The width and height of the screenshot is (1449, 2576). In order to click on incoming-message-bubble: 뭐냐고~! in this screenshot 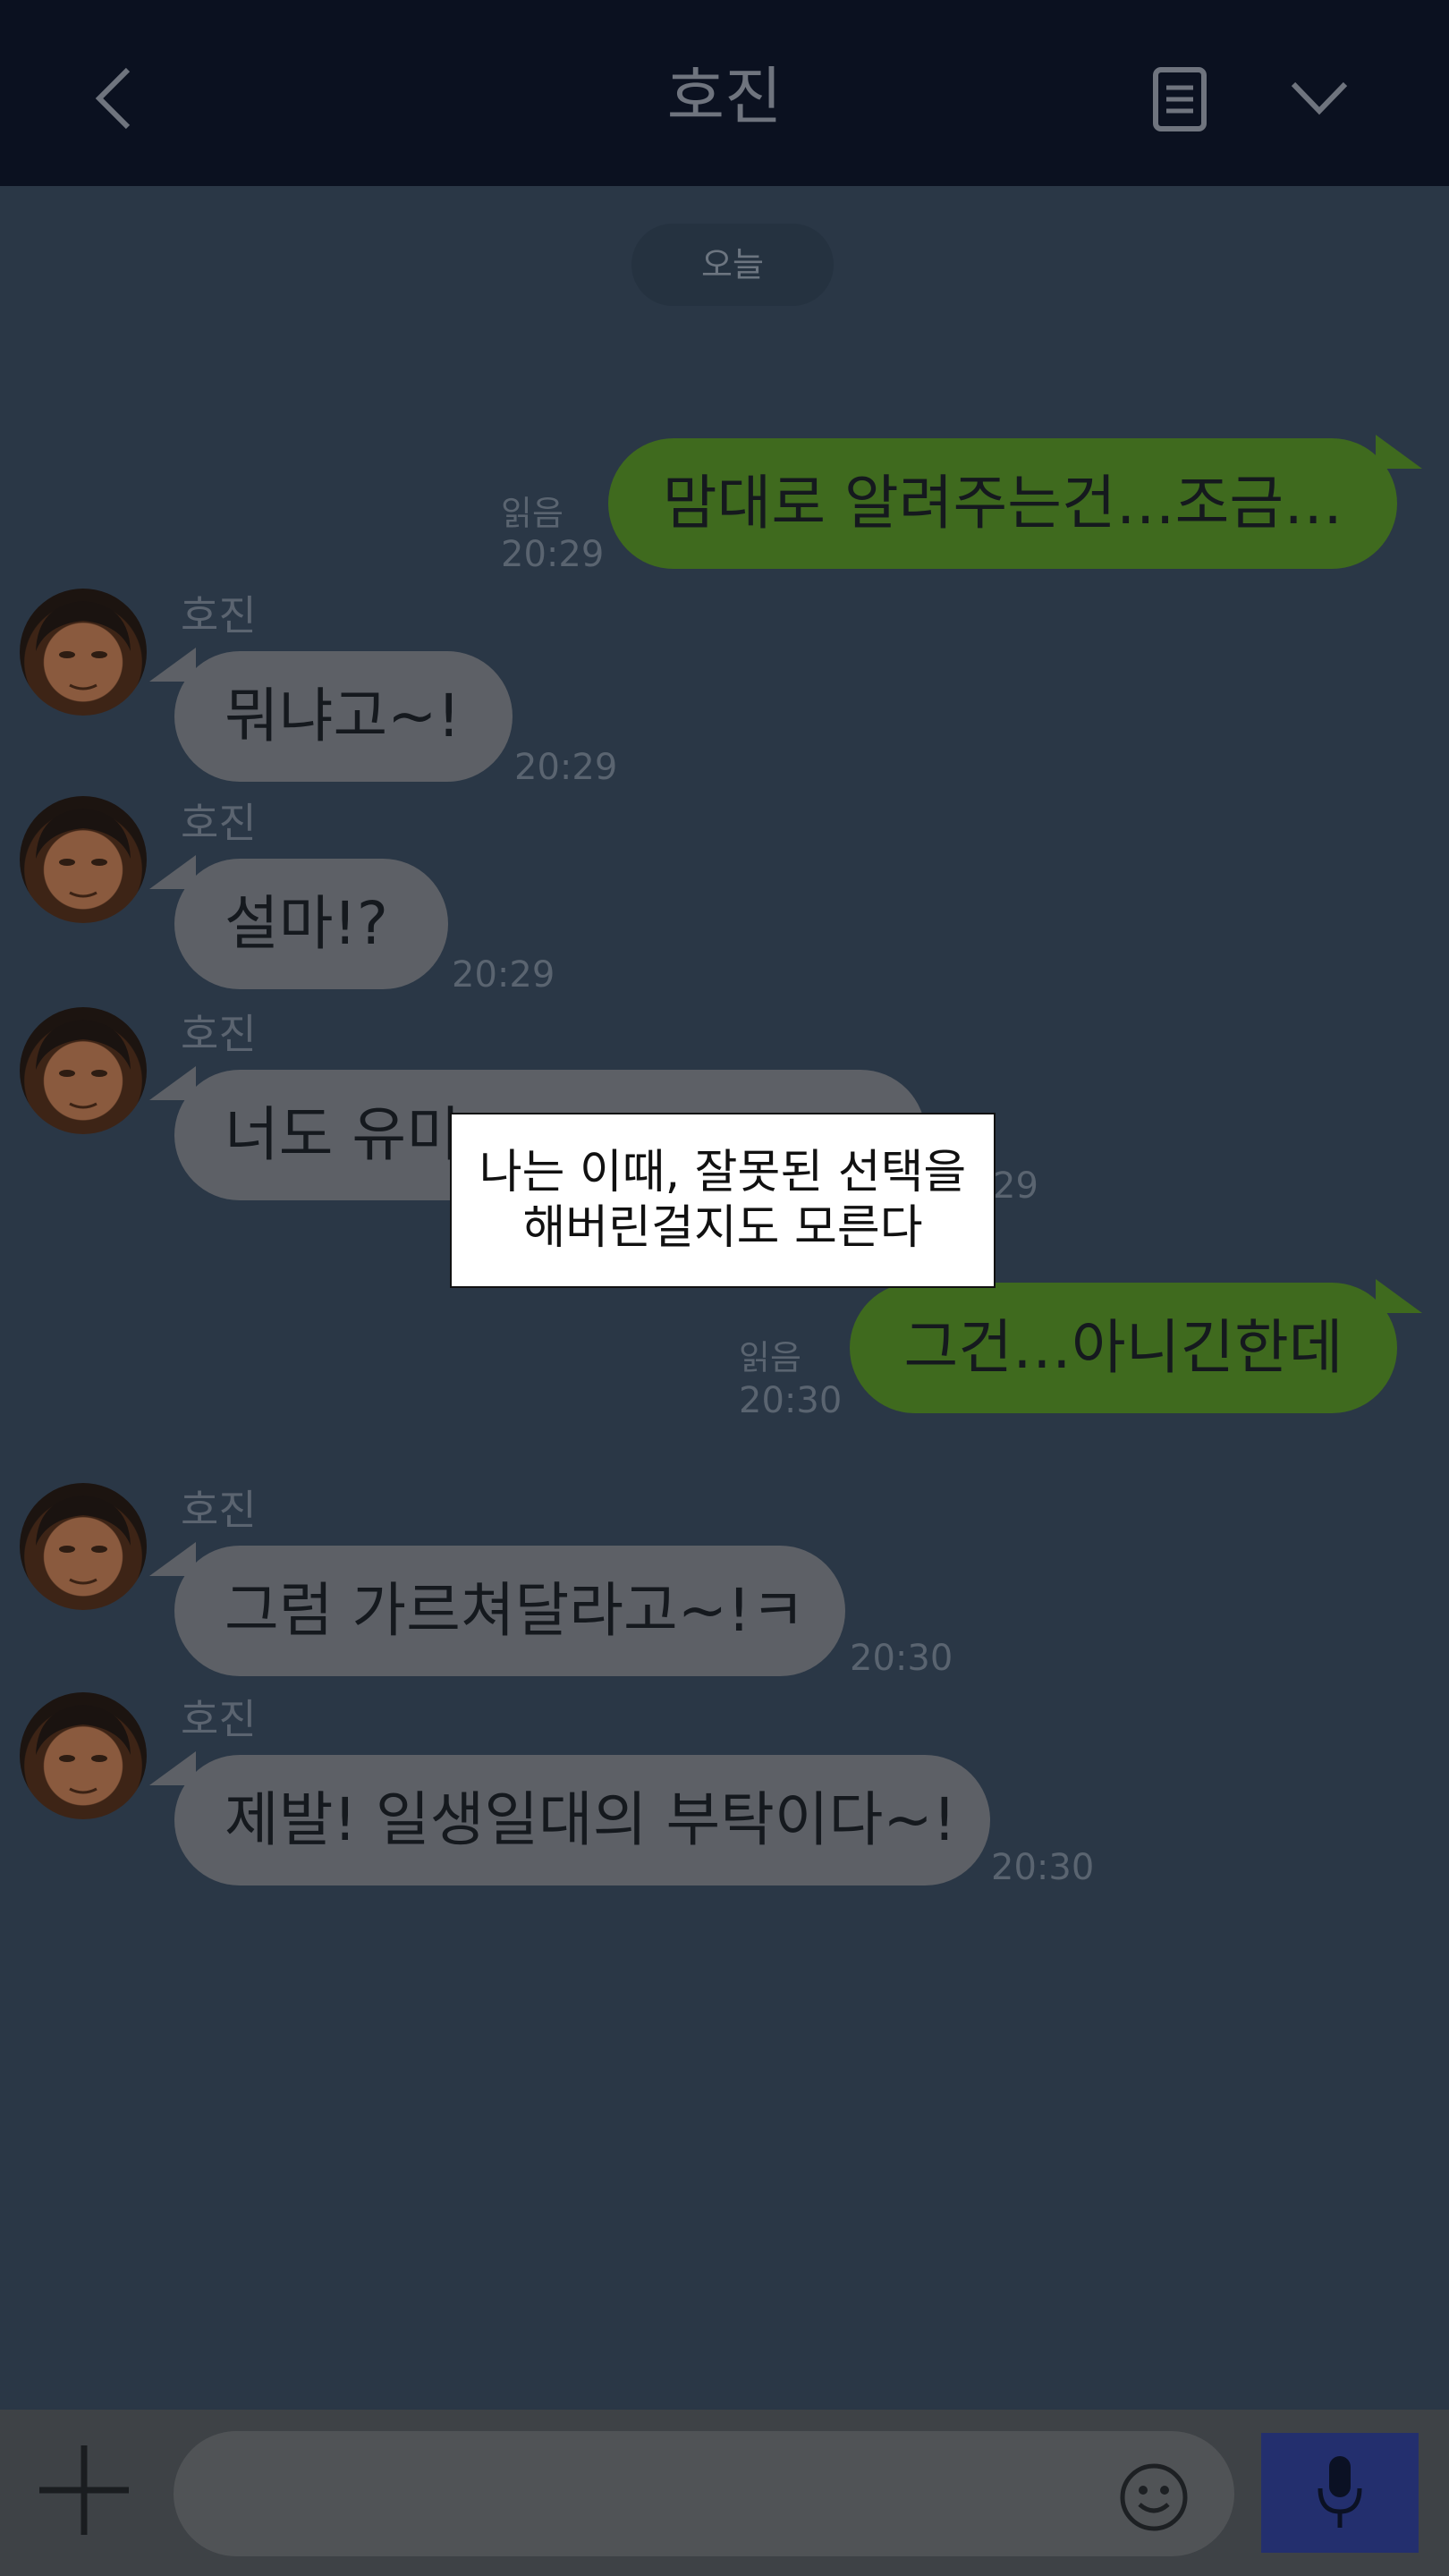, I will do `click(331, 715)`.